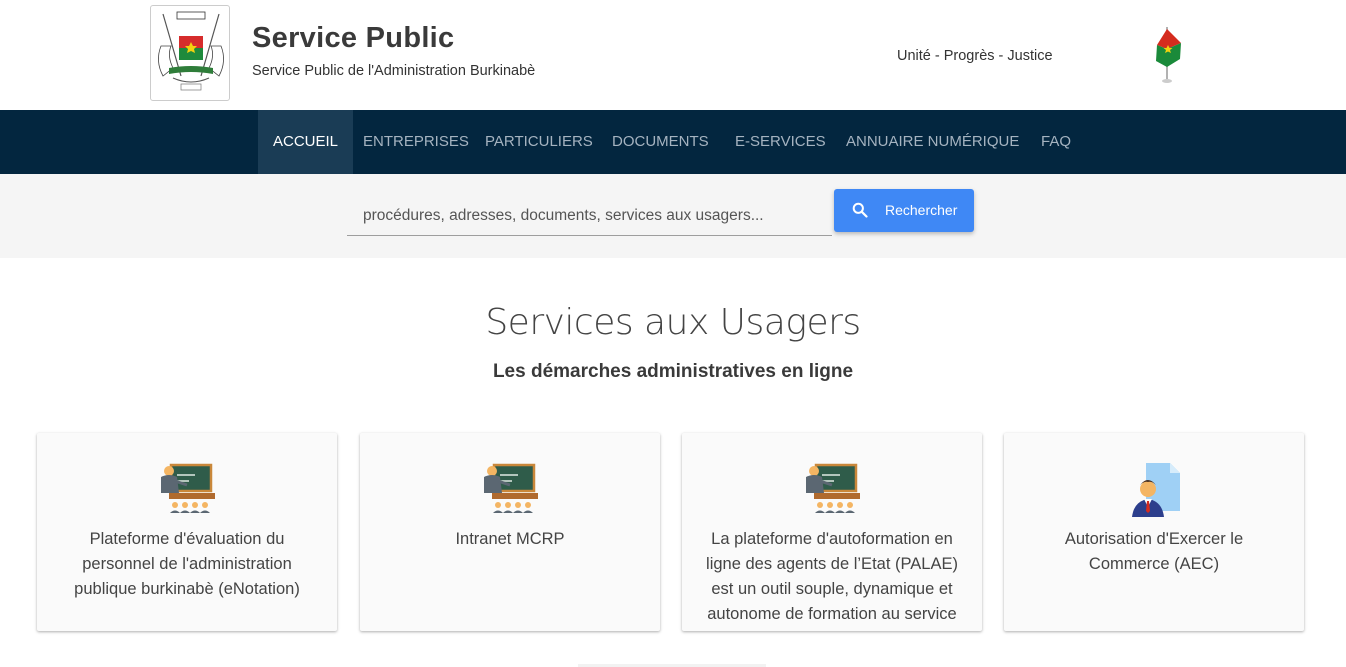 Image resolution: width=1346 pixels, height=667 pixels. What do you see at coordinates (539, 142) in the screenshot?
I see `nav-item-particuliers: PARTICULIERS` at bounding box center [539, 142].